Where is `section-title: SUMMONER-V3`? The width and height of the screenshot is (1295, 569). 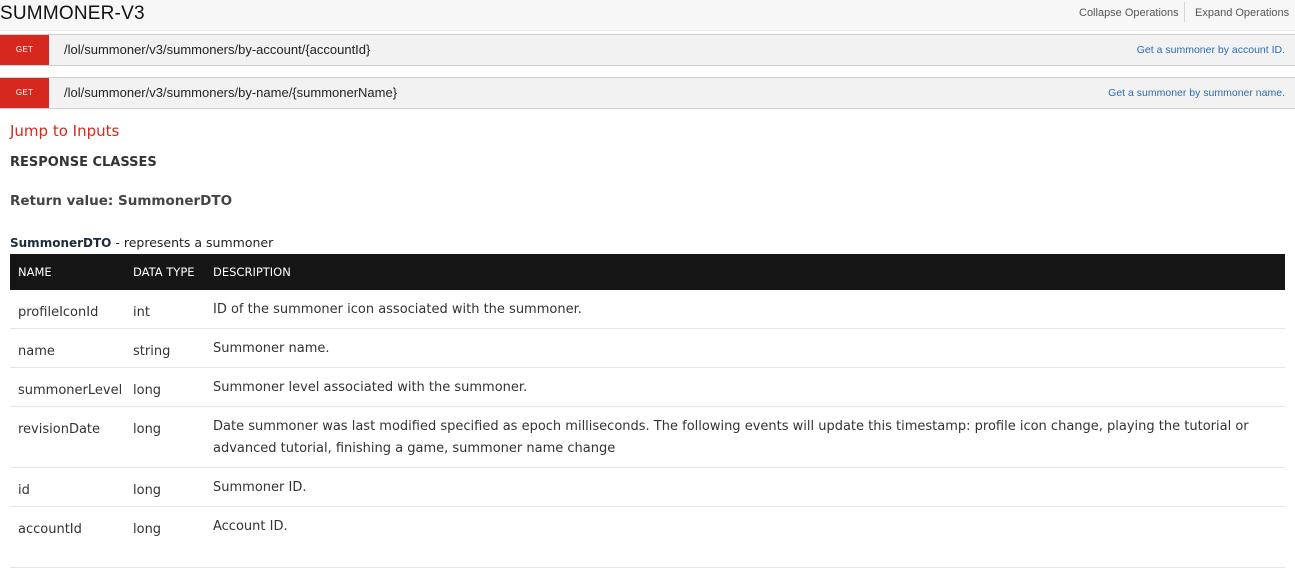 section-title: SUMMONER-V3 is located at coordinates (72, 14).